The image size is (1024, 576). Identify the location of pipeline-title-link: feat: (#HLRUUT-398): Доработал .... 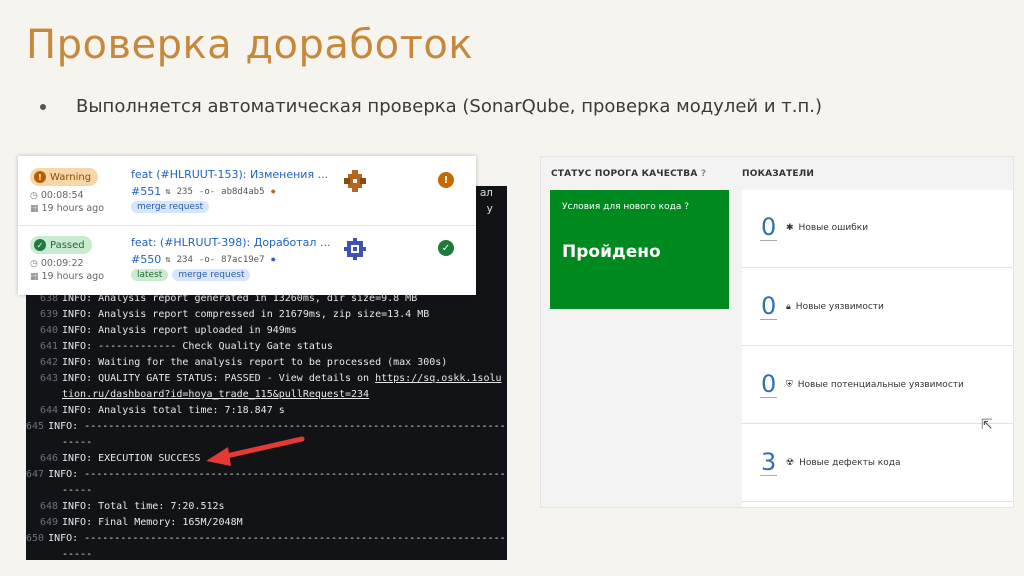
(230, 242).